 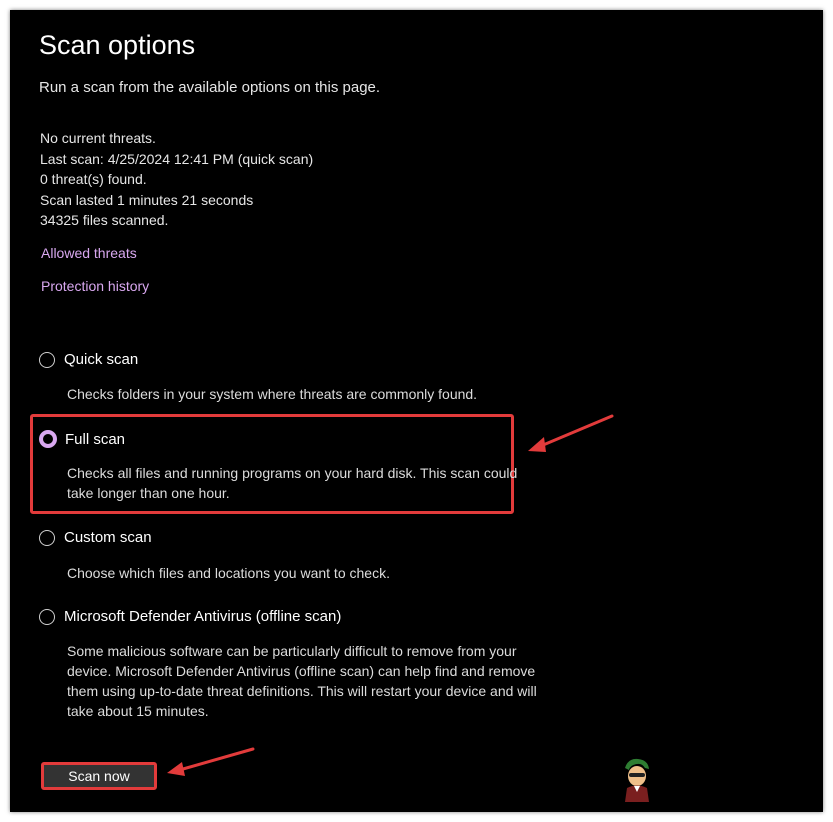 I want to click on offline-scan-radio, so click(x=47, y=616).